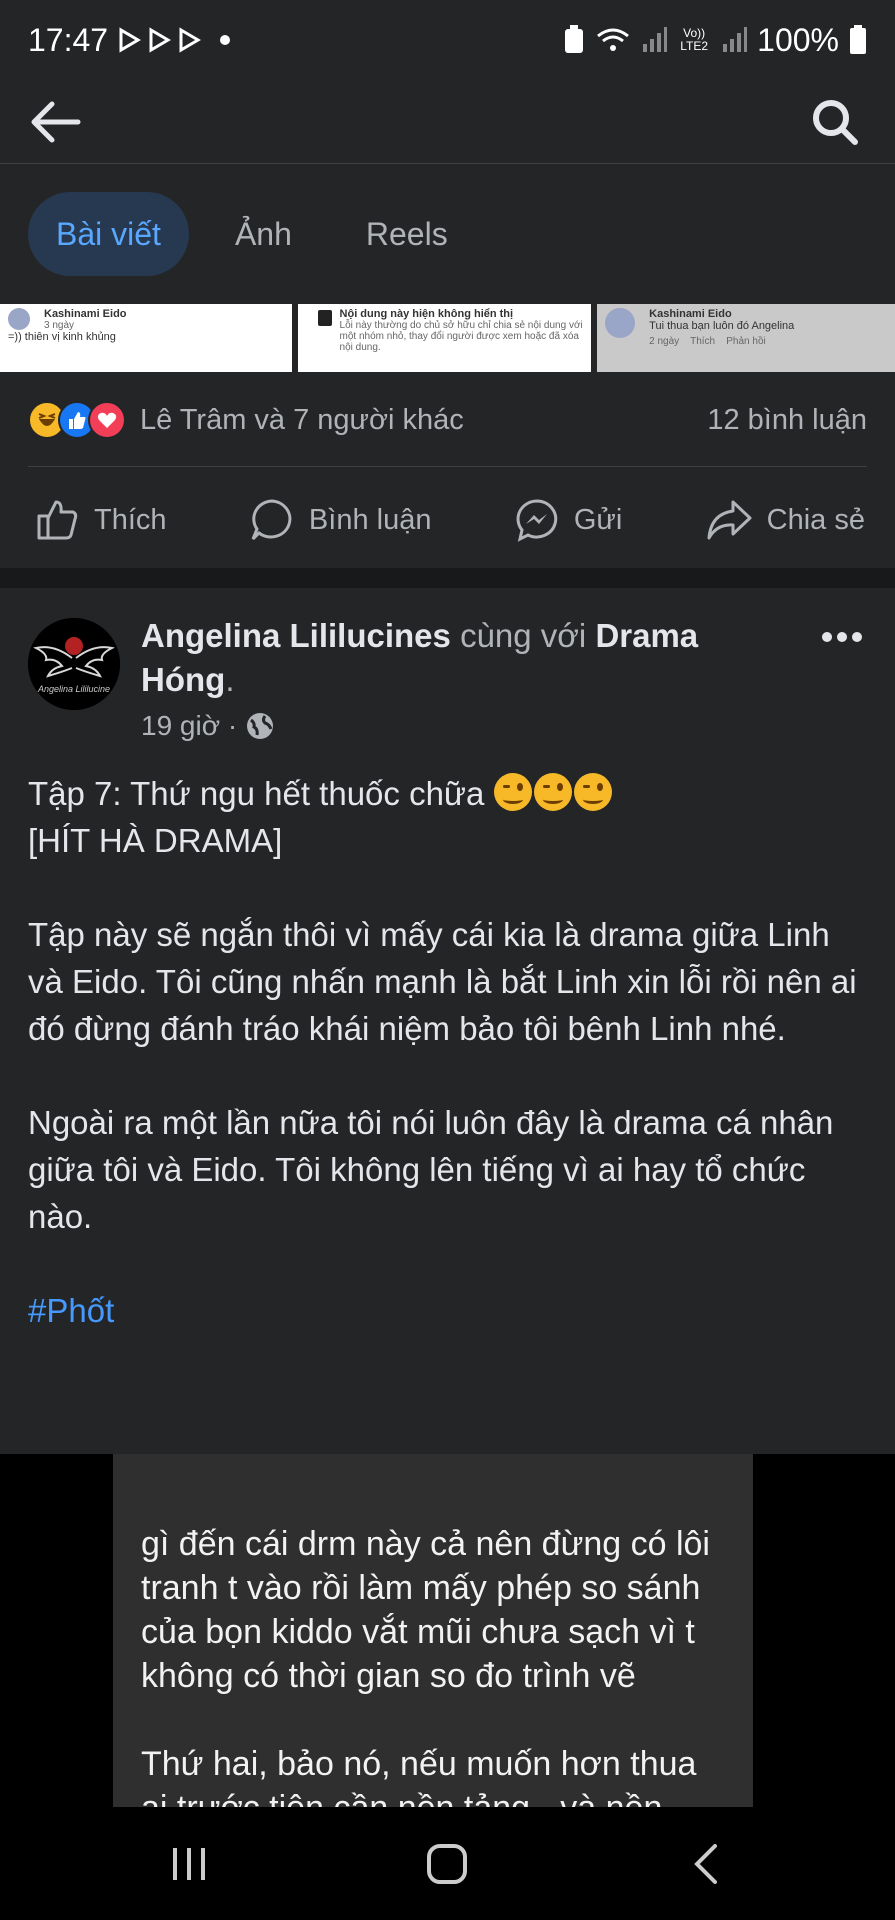  I want to click on search-icon, so click(835, 122).